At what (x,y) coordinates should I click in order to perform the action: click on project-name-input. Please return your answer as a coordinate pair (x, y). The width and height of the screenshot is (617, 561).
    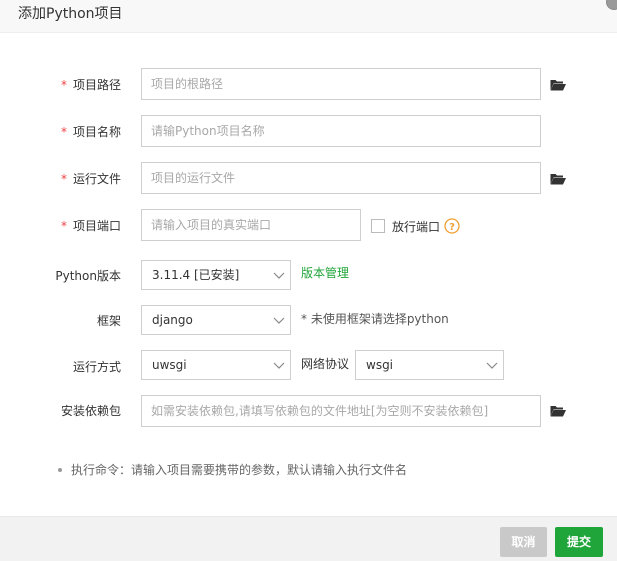
    Looking at the image, I should click on (341, 131).